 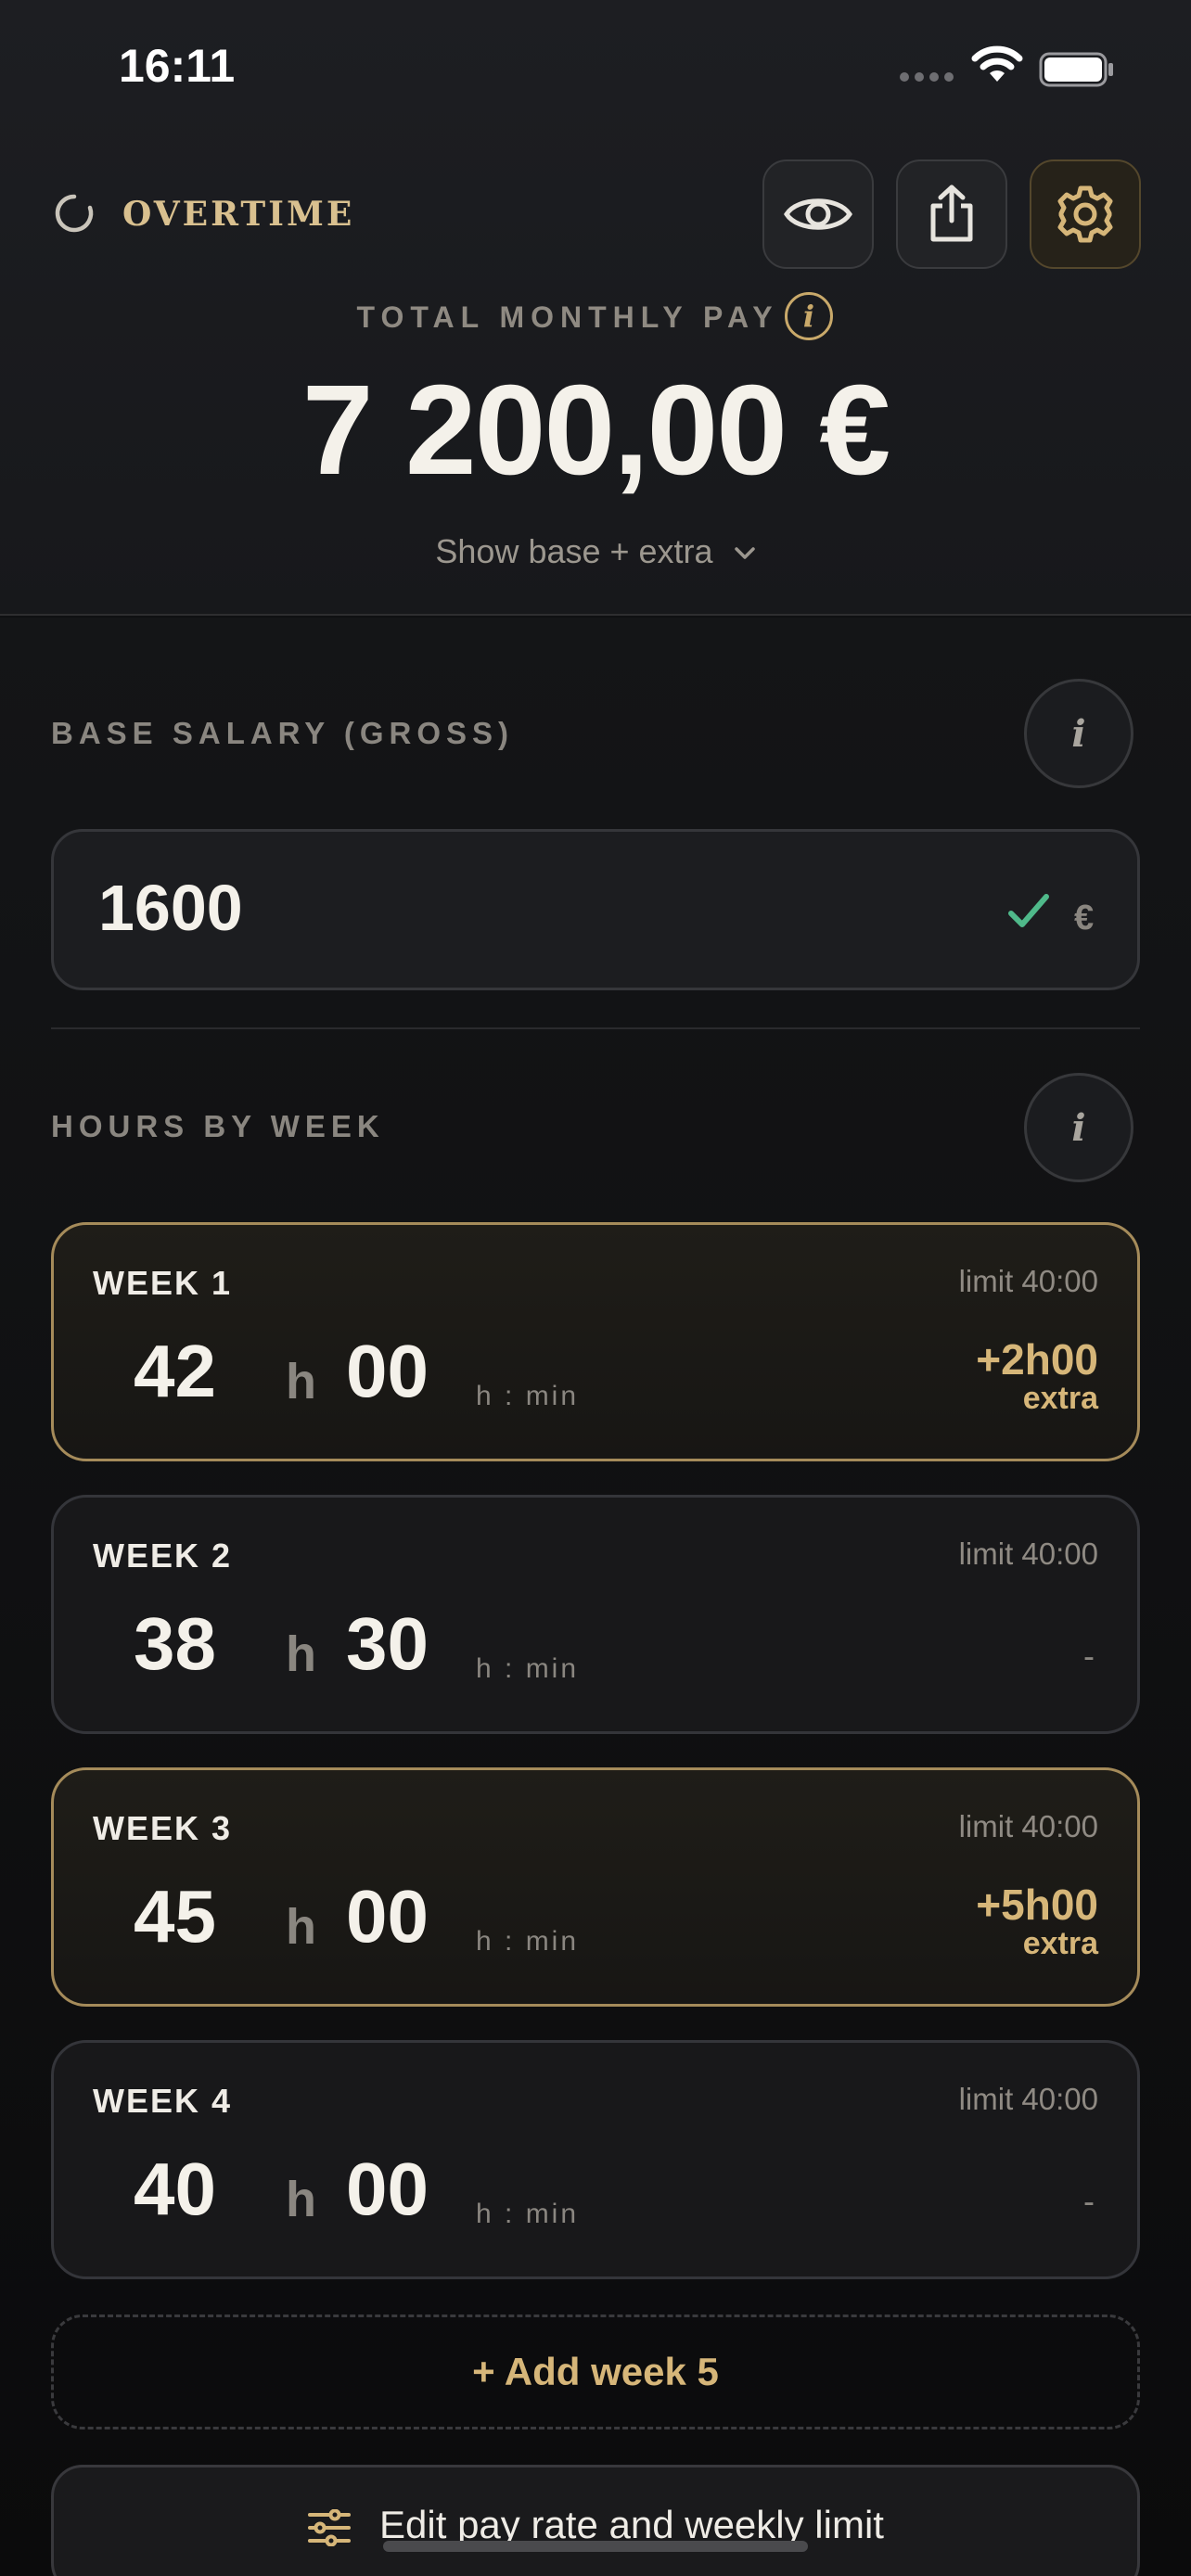 What do you see at coordinates (163, 1283) in the screenshot?
I see `week-title: WEEK 1` at bounding box center [163, 1283].